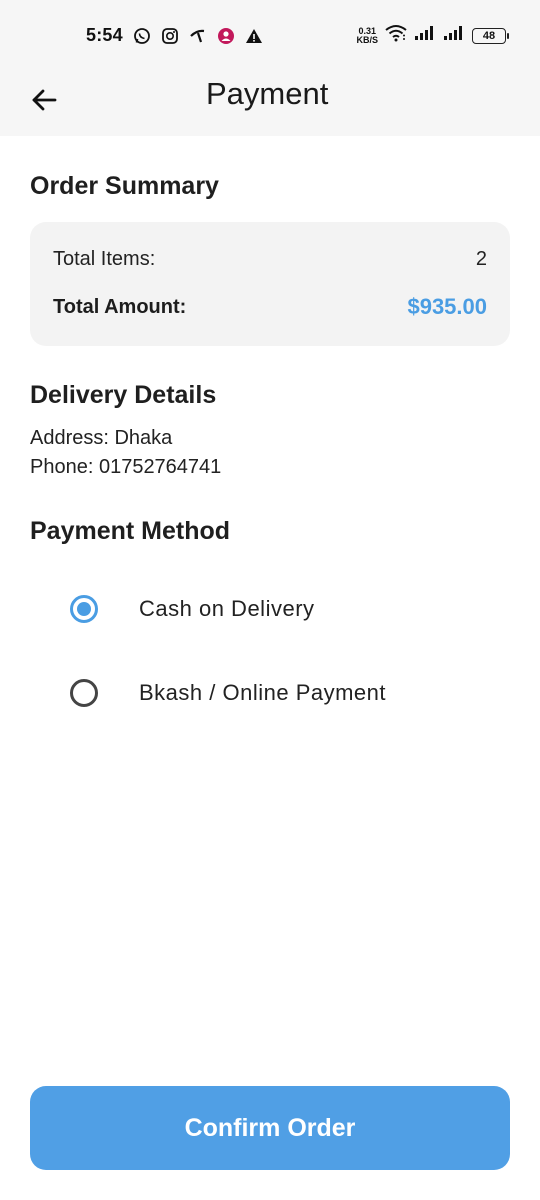 Image resolution: width=540 pixels, height=1200 pixels. What do you see at coordinates (254, 36) in the screenshot?
I see `warning-icon` at bounding box center [254, 36].